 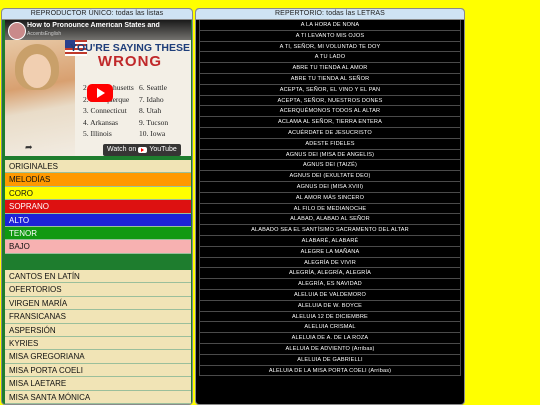 What do you see at coordinates (330, 133) in the screenshot?
I see `song-item: ACUÉRDATE DE JESUCRISTO` at bounding box center [330, 133].